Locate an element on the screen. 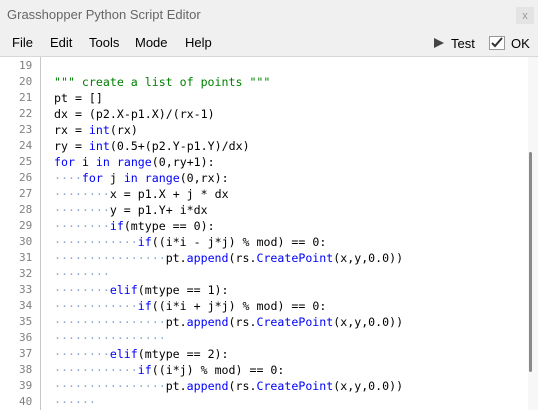  menu-file: File is located at coordinates (22, 42).